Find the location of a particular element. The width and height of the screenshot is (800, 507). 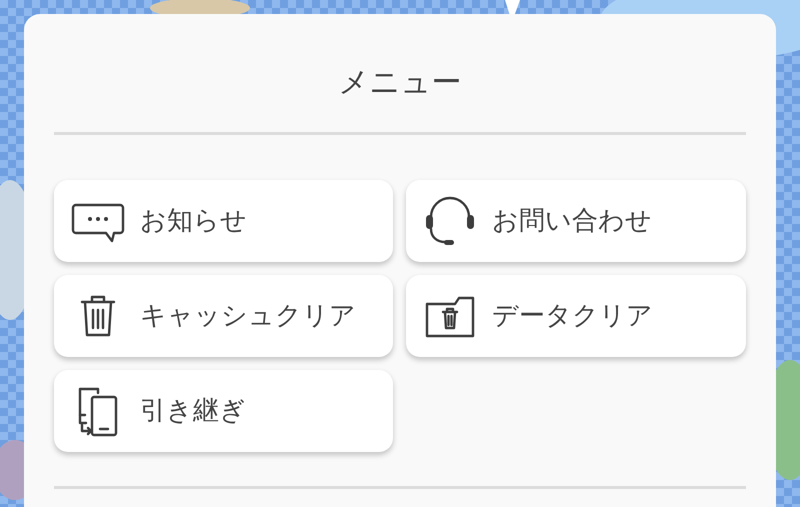

menu-button: データクリア is located at coordinates (576, 316).